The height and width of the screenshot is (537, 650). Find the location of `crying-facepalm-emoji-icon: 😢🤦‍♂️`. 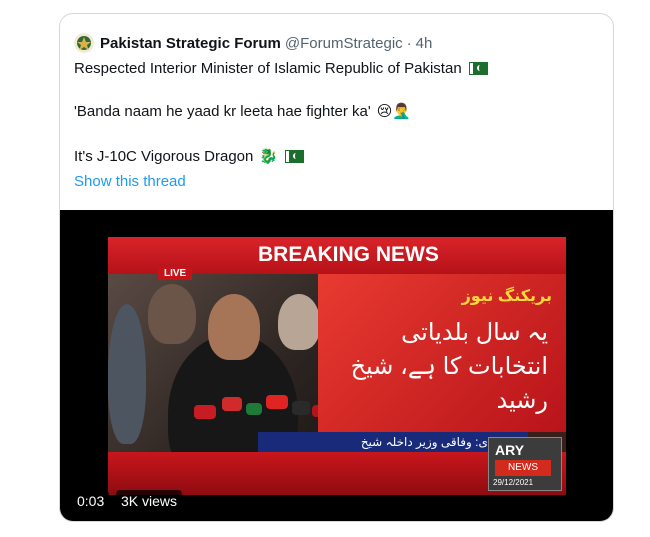

crying-facepalm-emoji-icon: 😢🤦‍♂️ is located at coordinates (394, 111).